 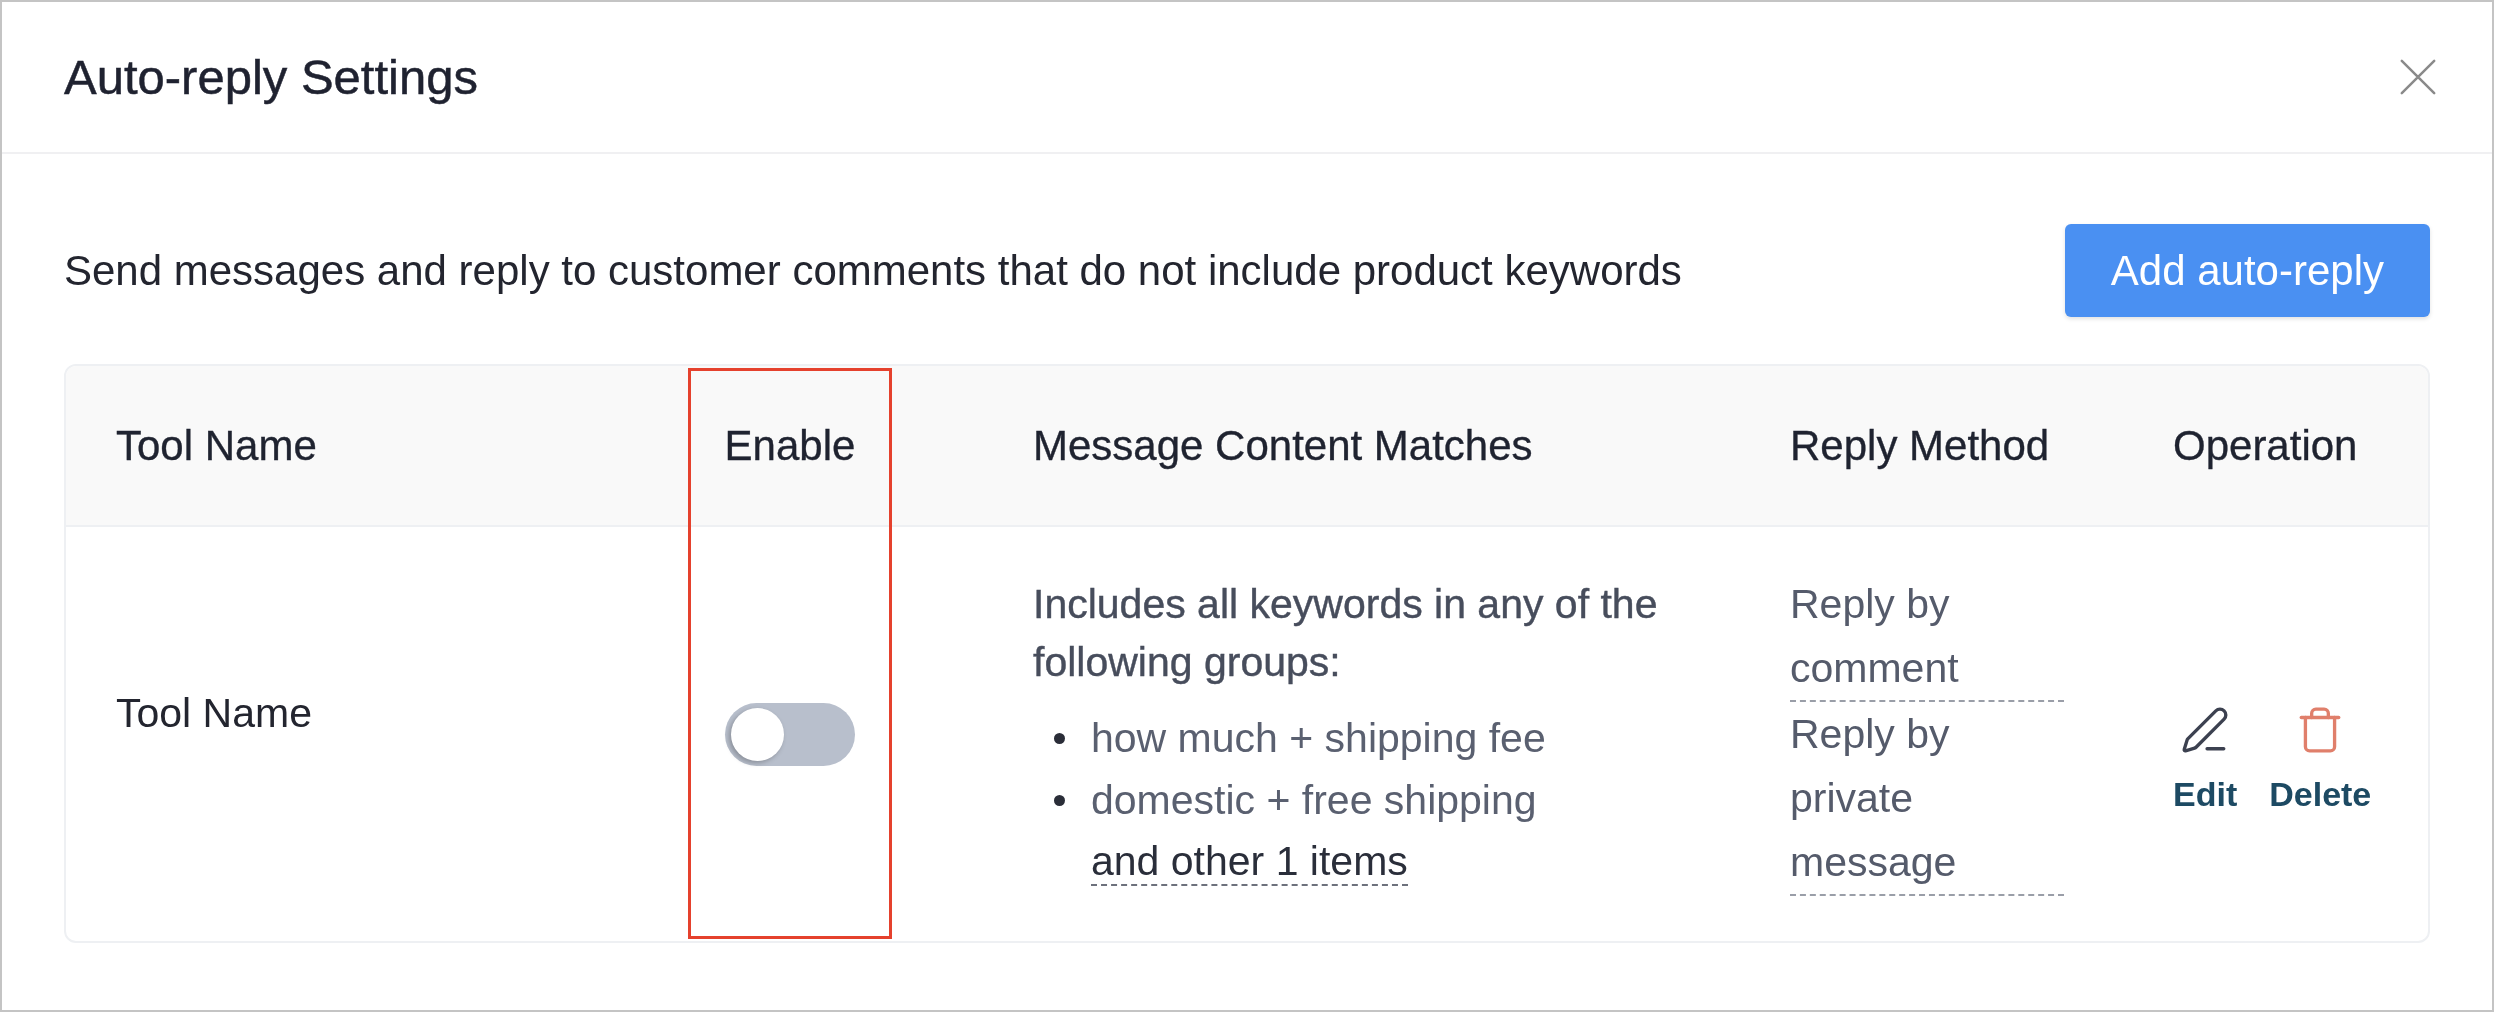 I want to click on delete-button: Delete, so click(x=2320, y=759).